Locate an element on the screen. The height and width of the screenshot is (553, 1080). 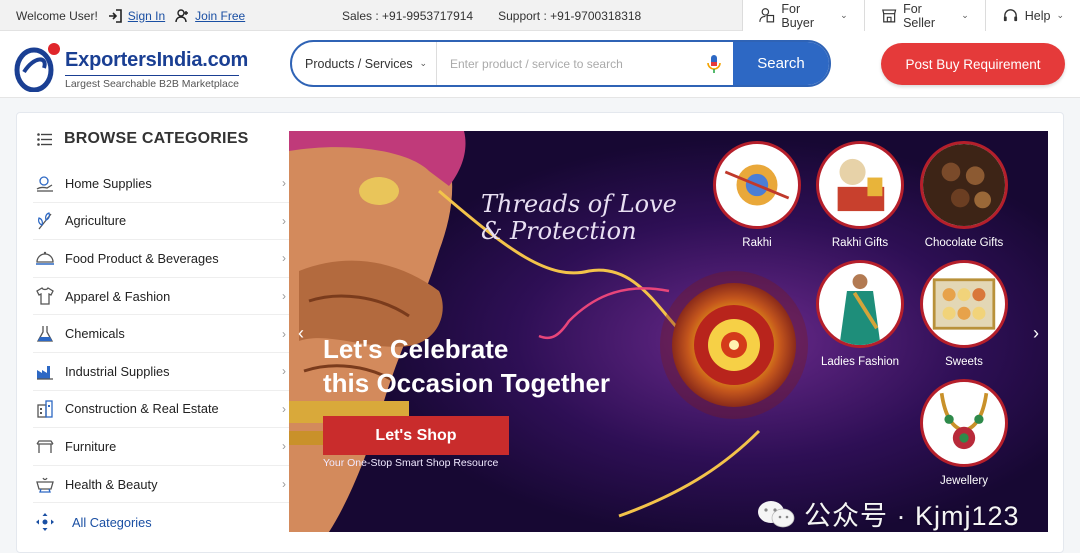
category-label: Furniture is located at coordinates (91, 446).